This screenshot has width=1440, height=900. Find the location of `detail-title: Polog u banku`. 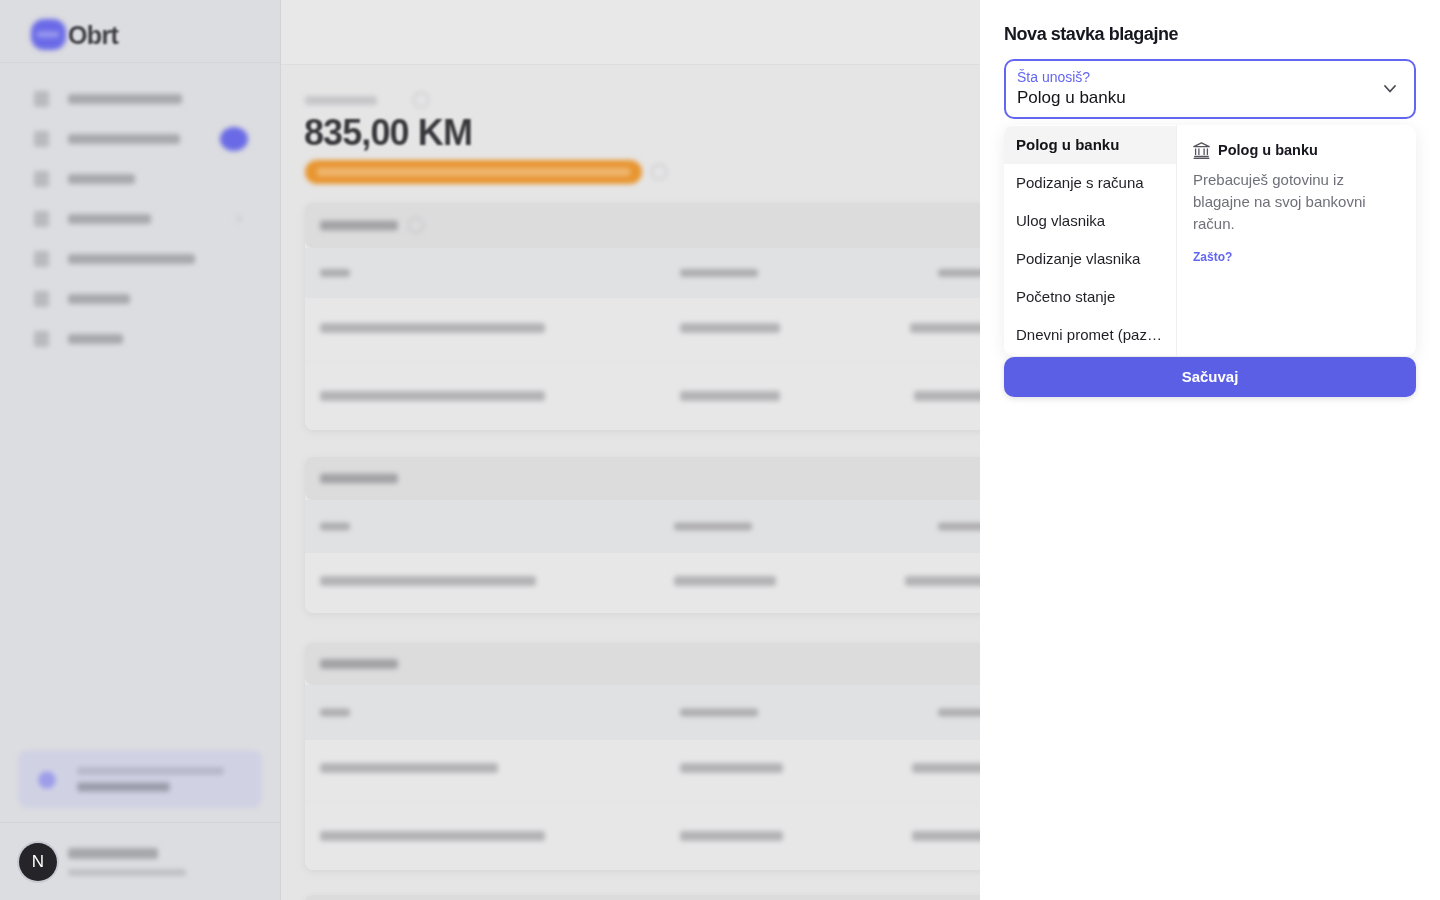

detail-title: Polog u banku is located at coordinates (1268, 150).